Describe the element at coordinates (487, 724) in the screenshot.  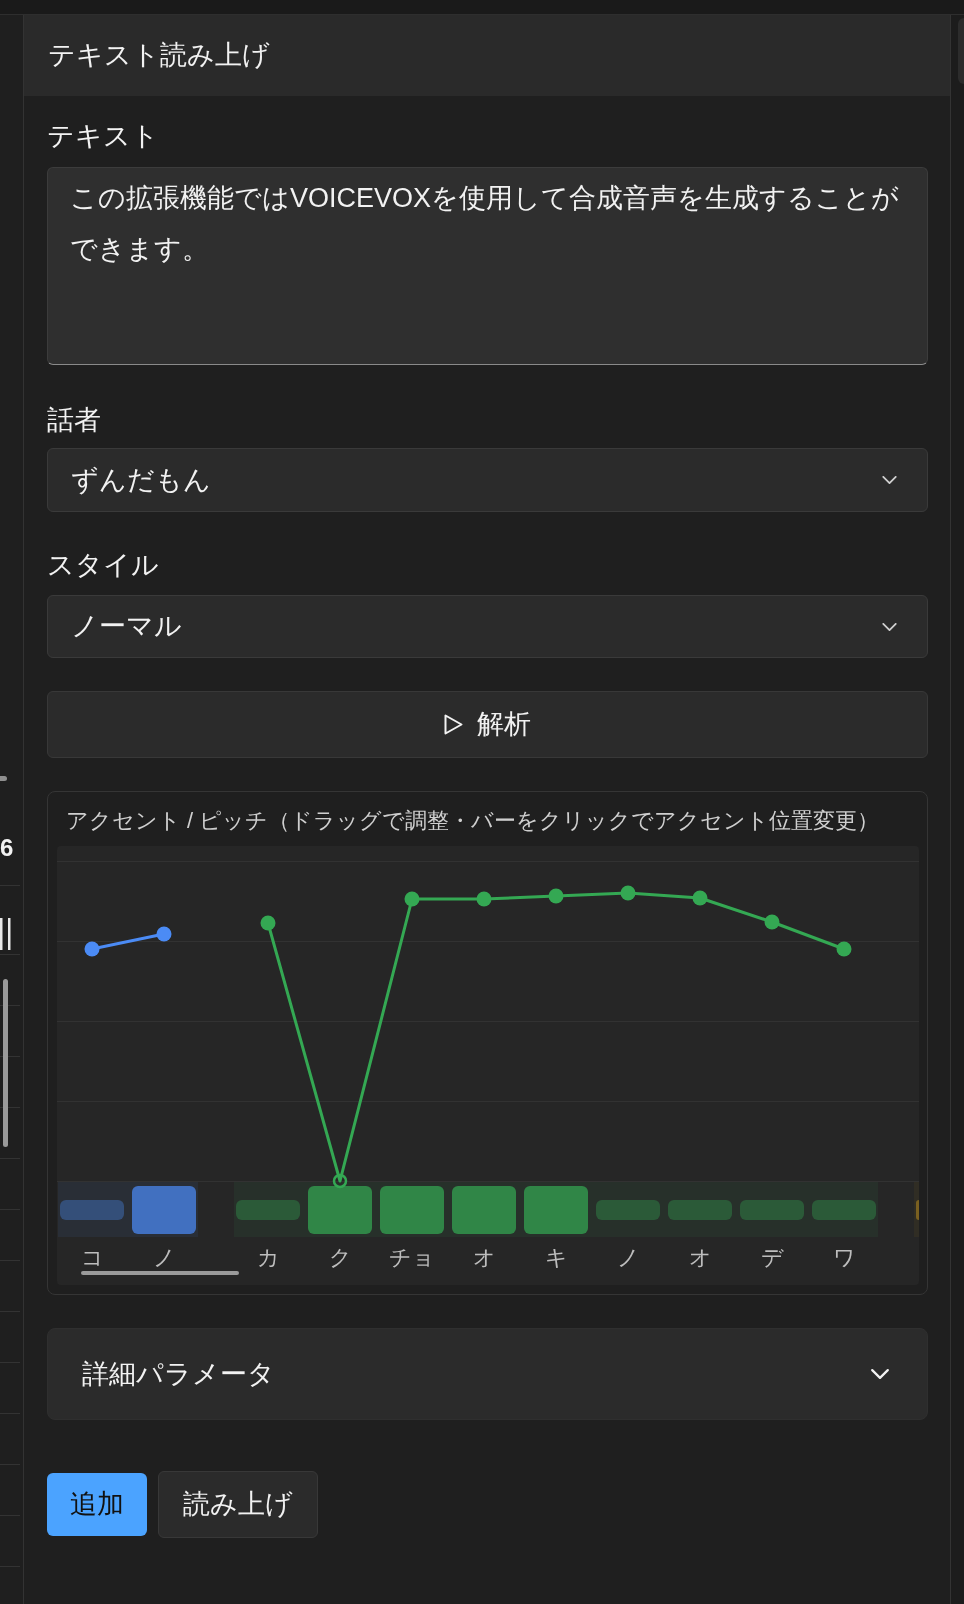
I see `analyze-button: 解析` at that location.